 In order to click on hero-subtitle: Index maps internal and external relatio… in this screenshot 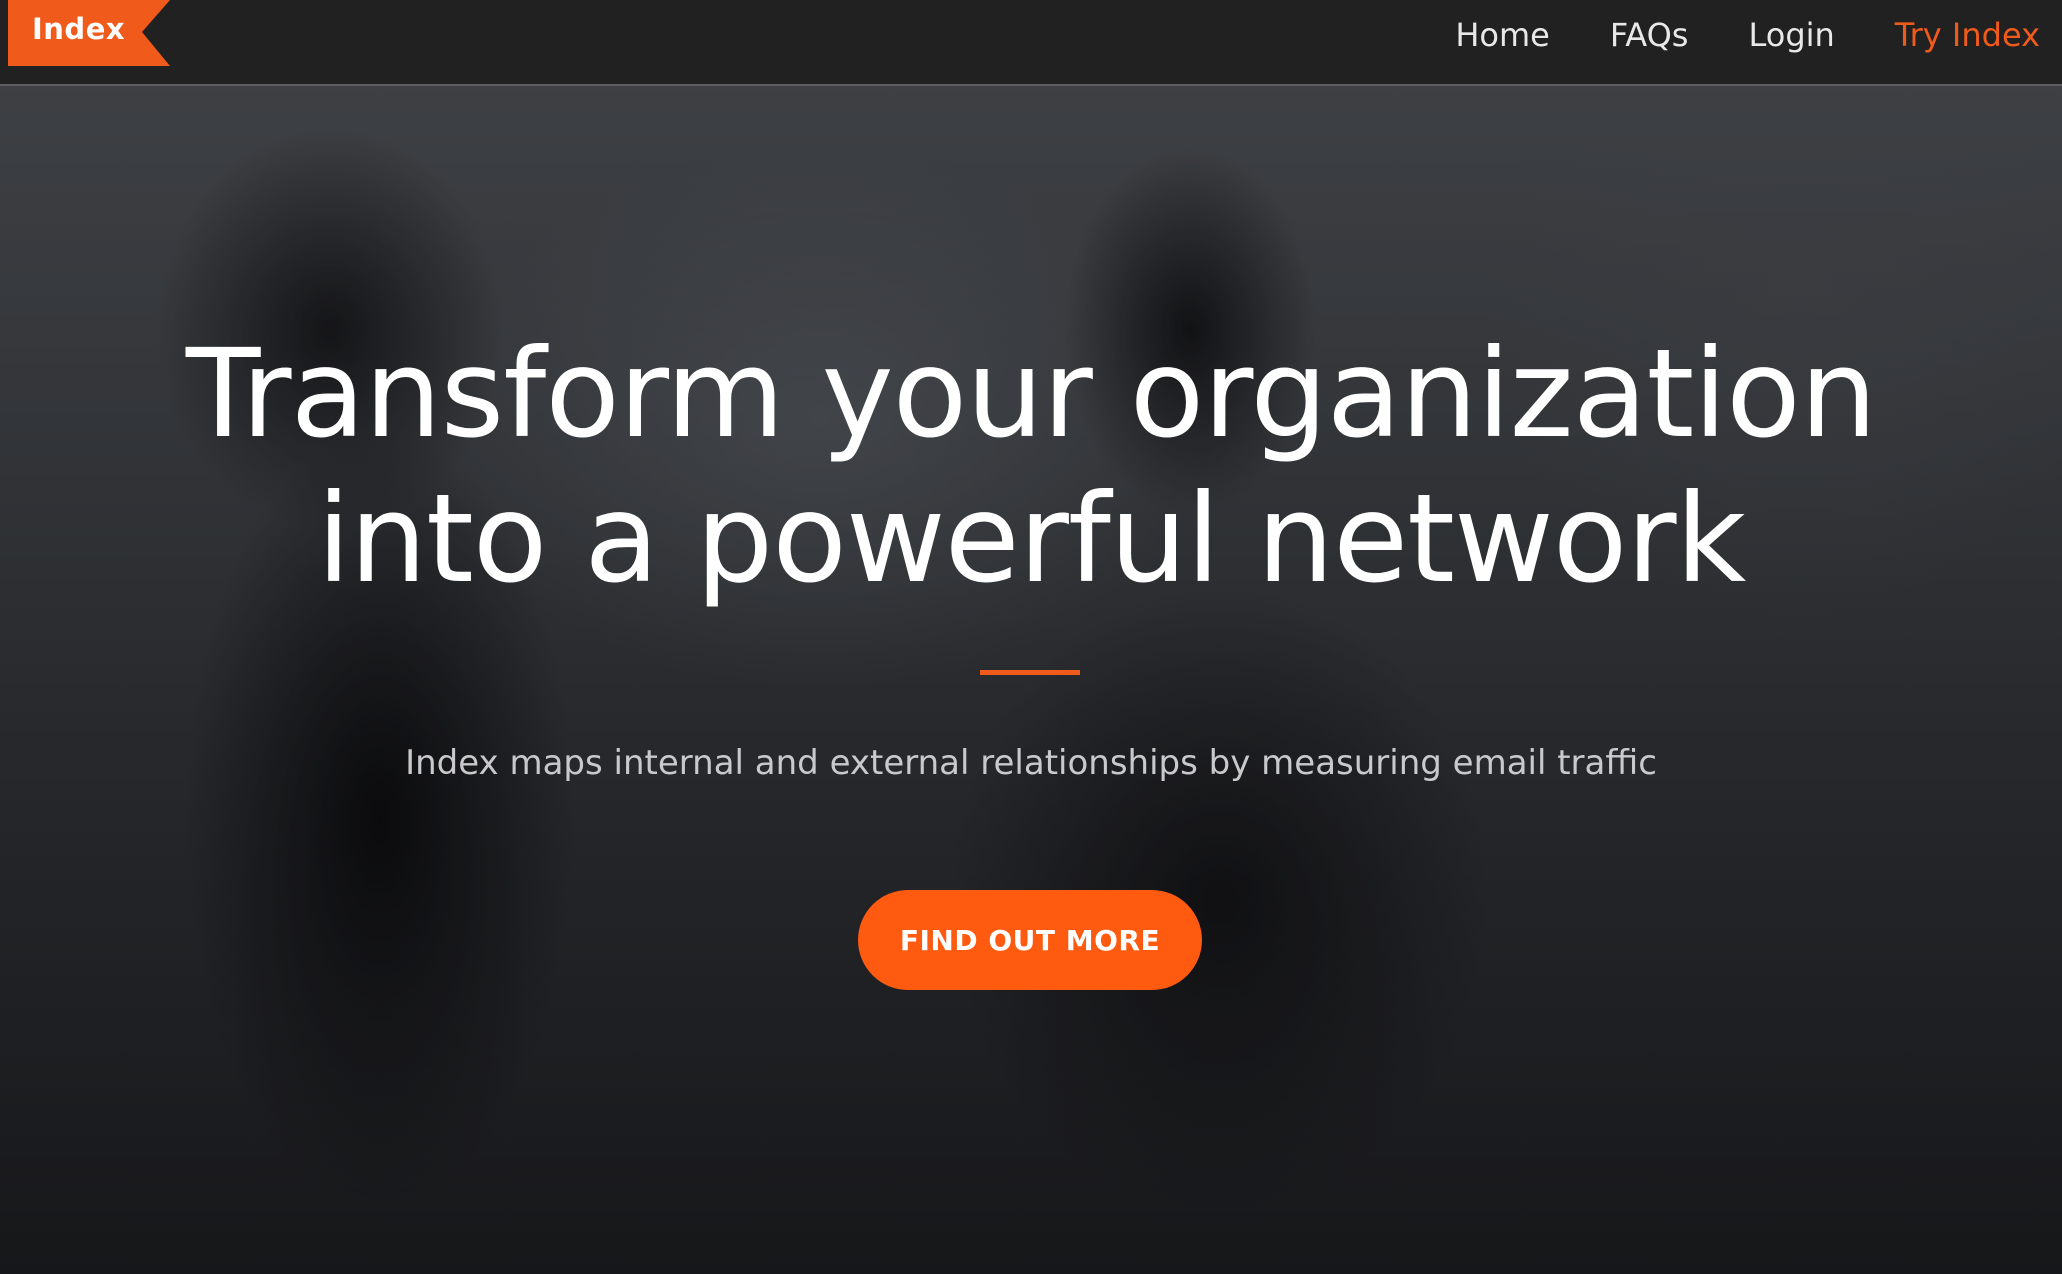, I will do `click(1031, 763)`.